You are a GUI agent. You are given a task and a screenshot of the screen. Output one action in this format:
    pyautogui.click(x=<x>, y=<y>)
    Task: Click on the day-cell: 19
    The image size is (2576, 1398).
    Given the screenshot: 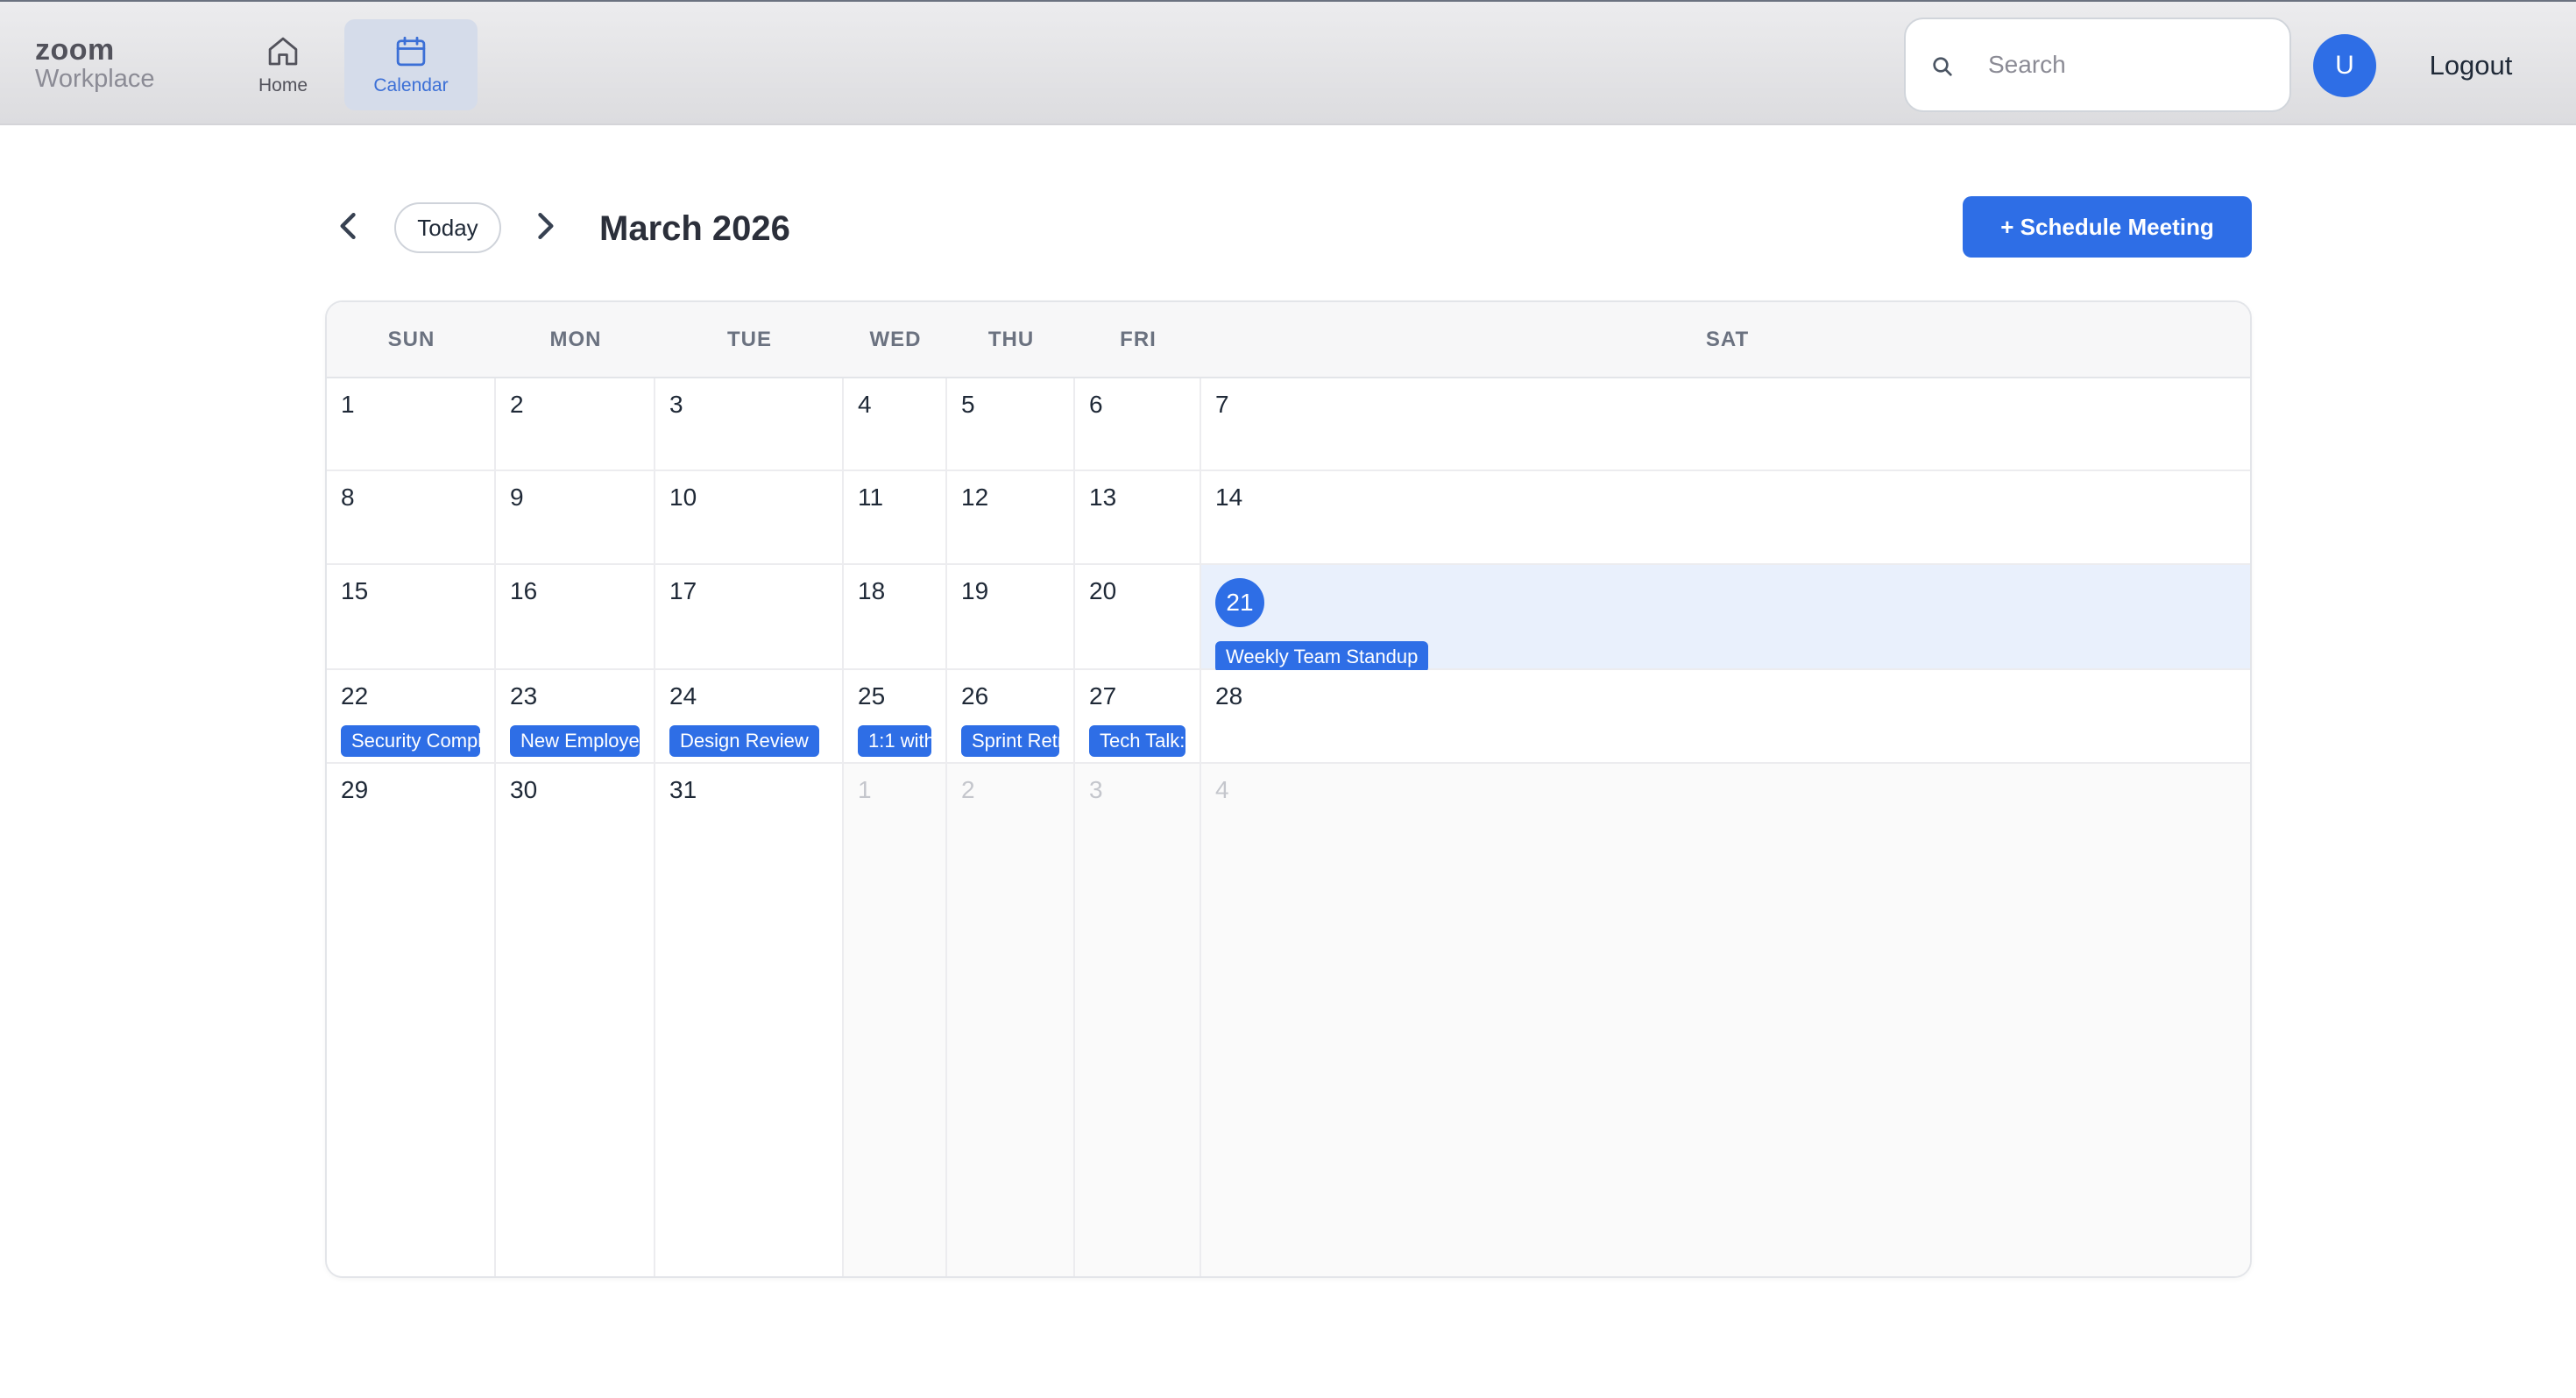 What is the action you would take?
    pyautogui.click(x=1011, y=617)
    